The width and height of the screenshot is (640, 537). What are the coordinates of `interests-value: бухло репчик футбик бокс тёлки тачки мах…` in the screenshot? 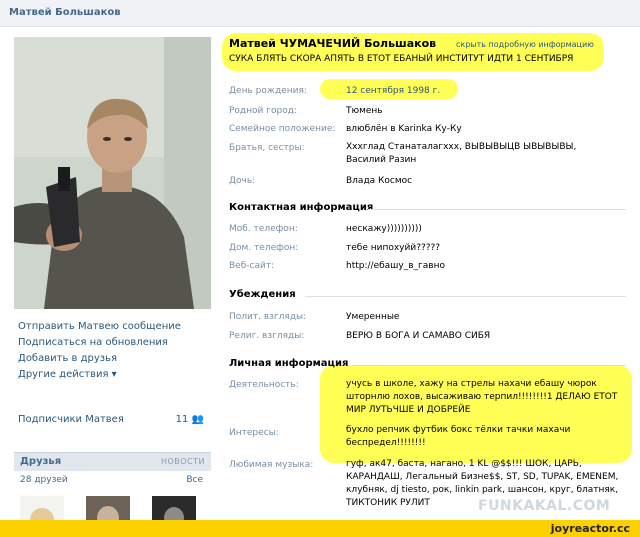 It's located at (482, 437).